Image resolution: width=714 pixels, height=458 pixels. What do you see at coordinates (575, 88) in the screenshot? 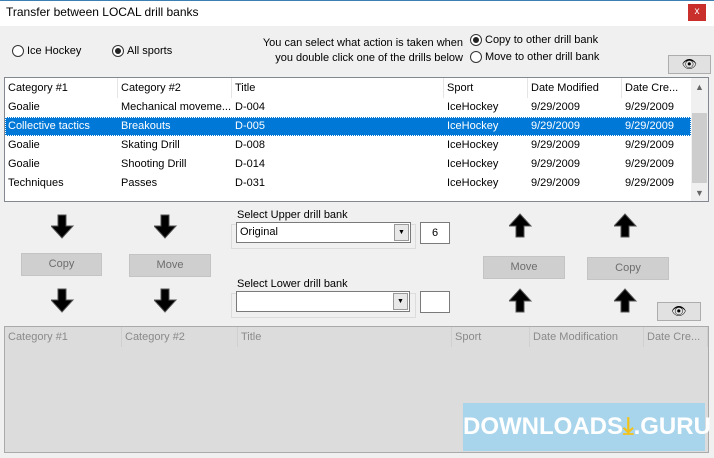
I see `column-header: Date Modified` at bounding box center [575, 88].